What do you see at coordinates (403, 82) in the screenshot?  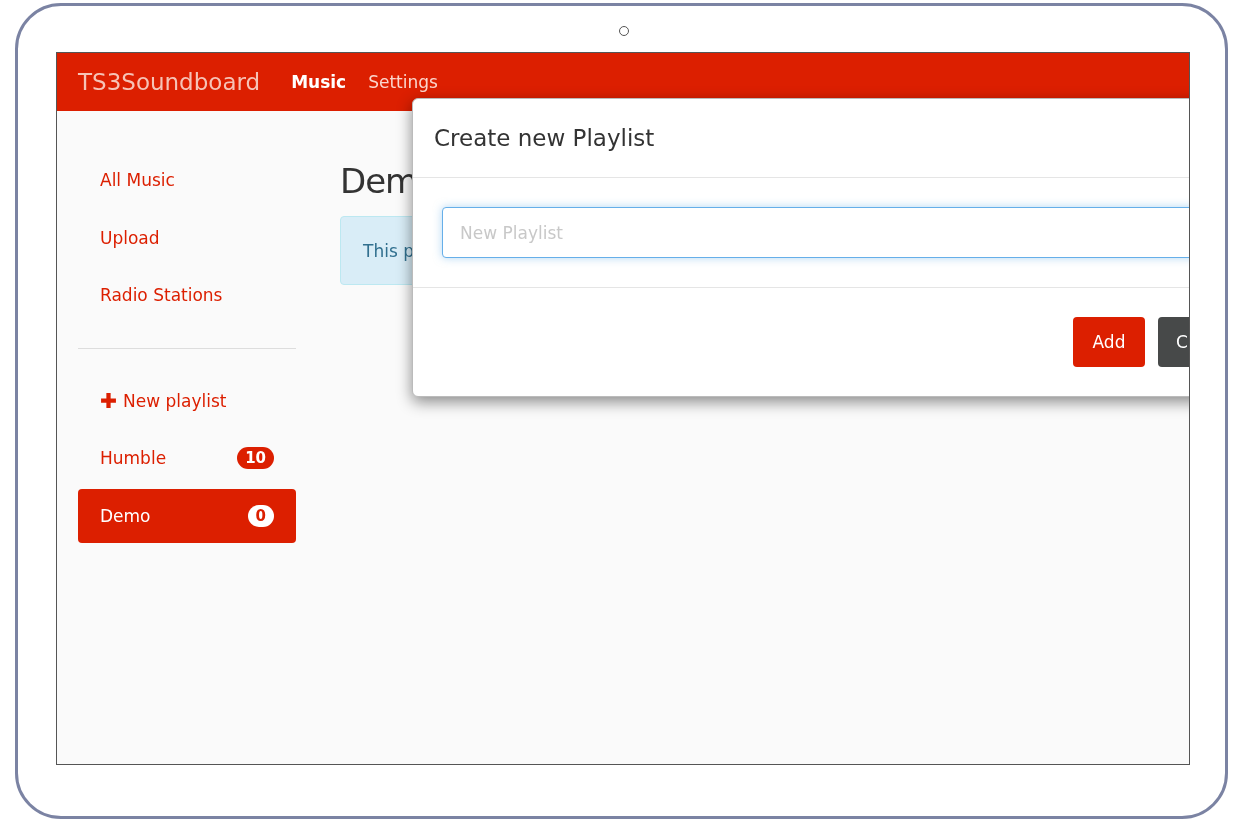 I see `nav-link: Settings` at bounding box center [403, 82].